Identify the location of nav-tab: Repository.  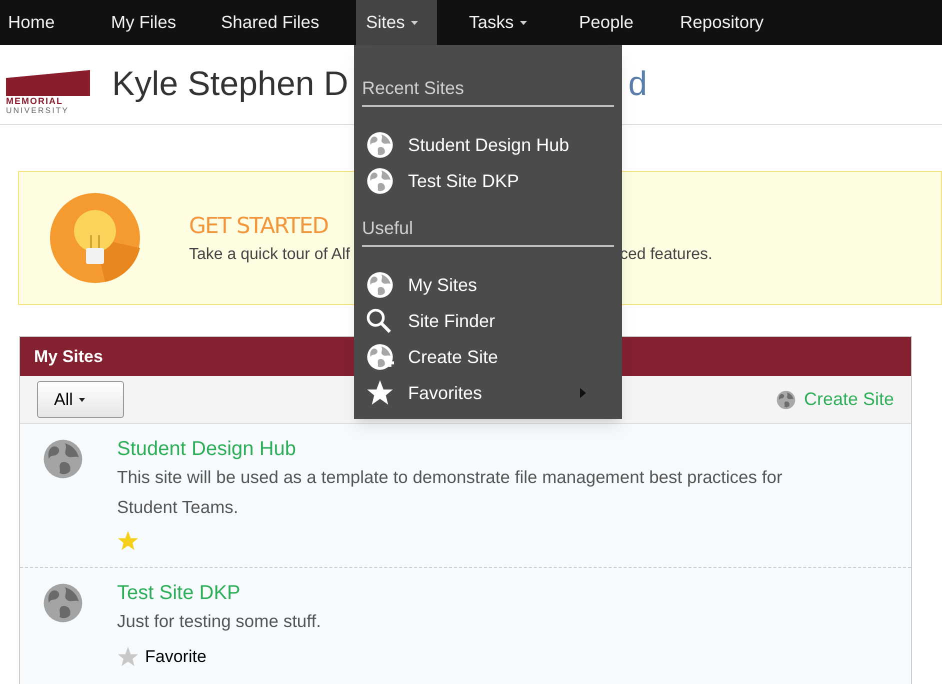
(735, 22).